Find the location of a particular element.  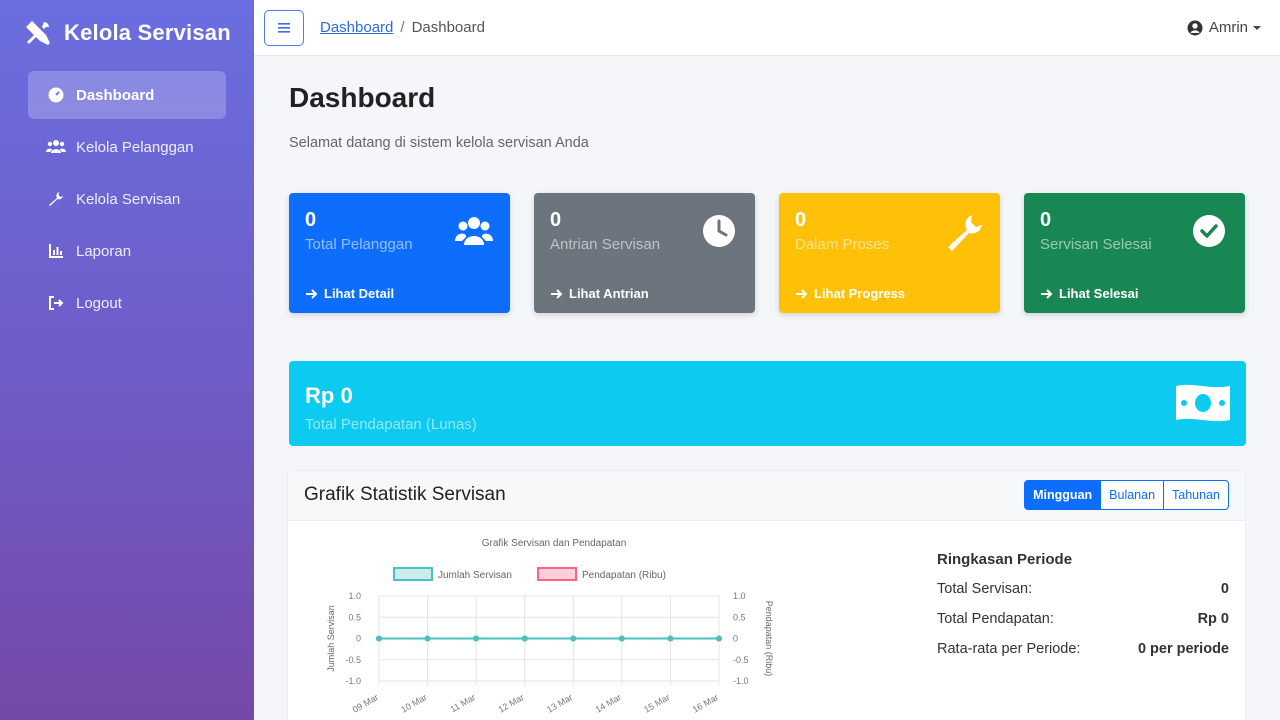

summary-value: 0 per periode is located at coordinates (1183, 649).